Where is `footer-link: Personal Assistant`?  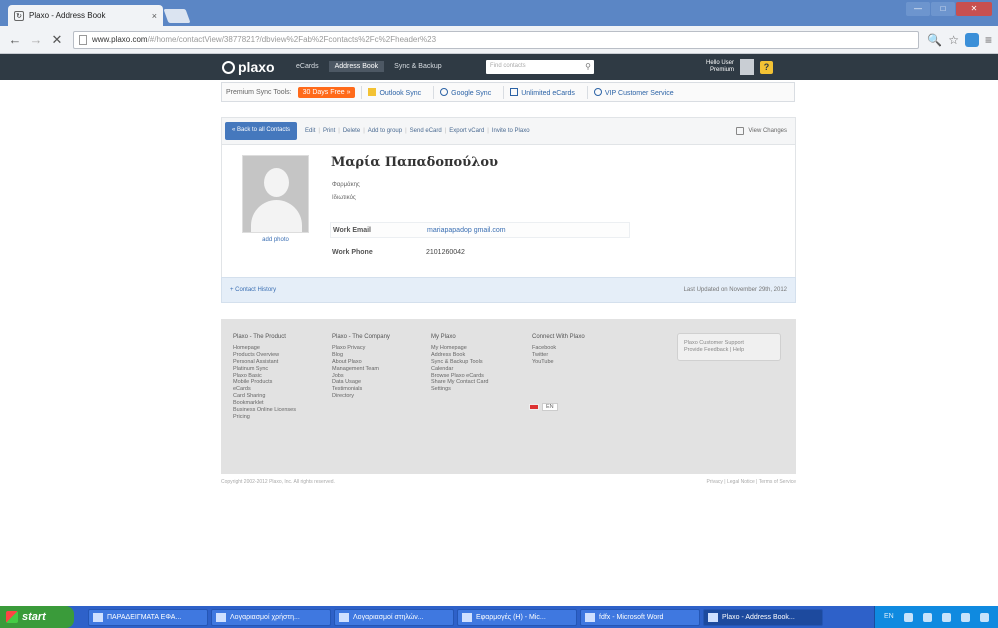
footer-link: Personal Assistant is located at coordinates (264, 362).